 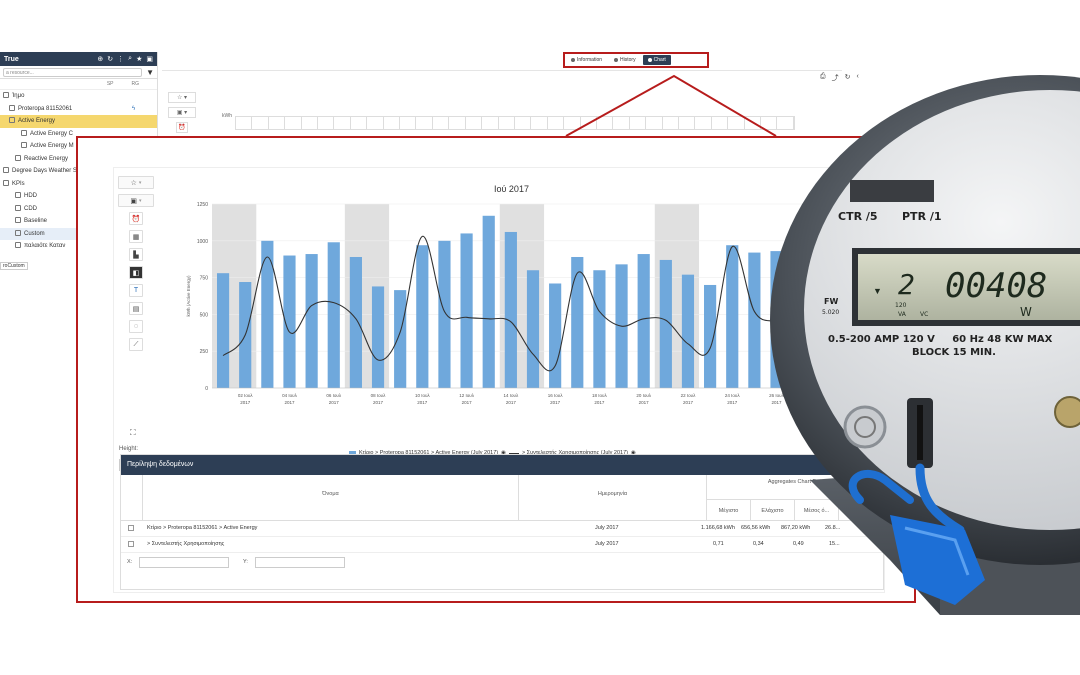 What do you see at coordinates (136, 200) in the screenshot?
I see `image-dropdown: ▣ ▾` at bounding box center [136, 200].